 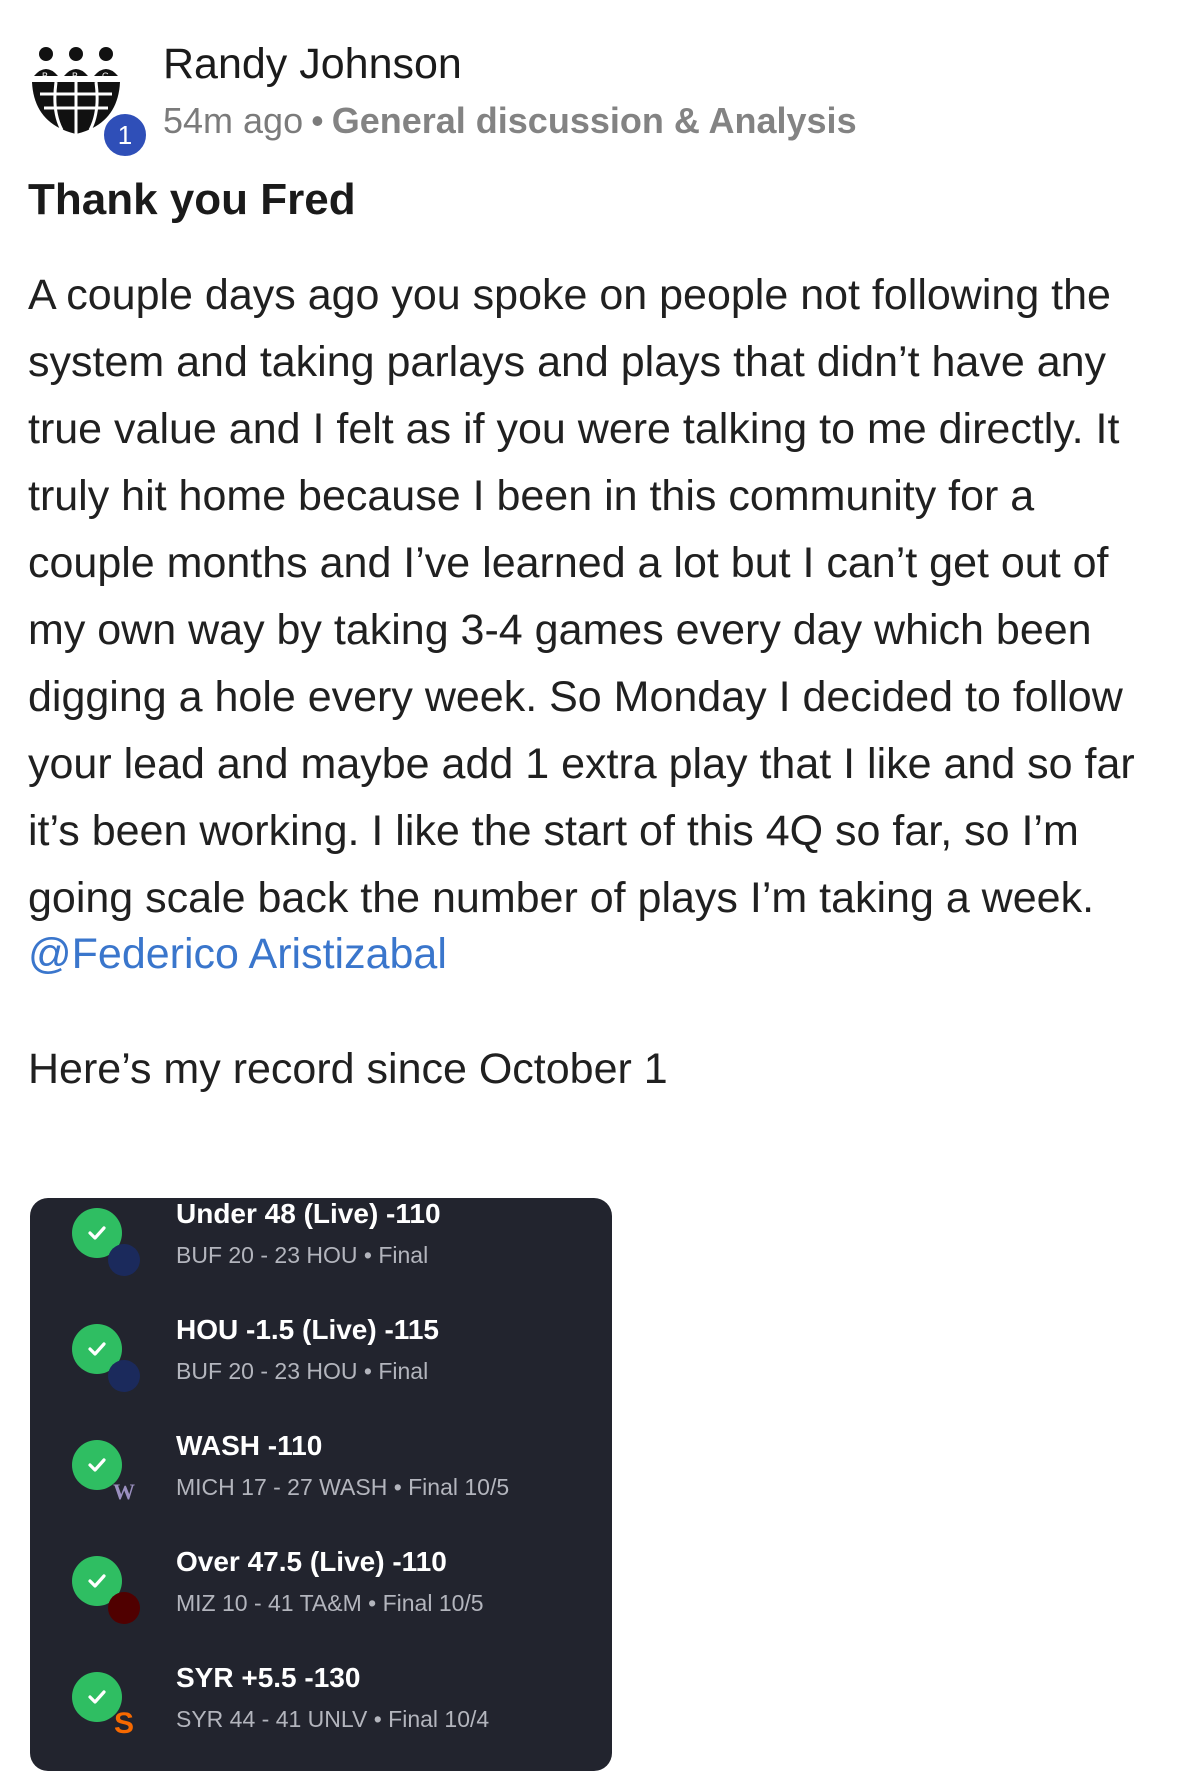 I want to click on user-mention-link: @Federico Aristizabal, so click(x=237, y=954).